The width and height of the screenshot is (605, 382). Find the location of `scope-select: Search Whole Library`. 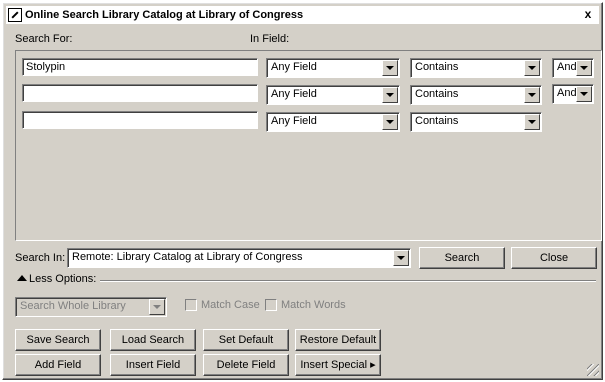

scope-select: Search Whole Library is located at coordinates (91, 307).